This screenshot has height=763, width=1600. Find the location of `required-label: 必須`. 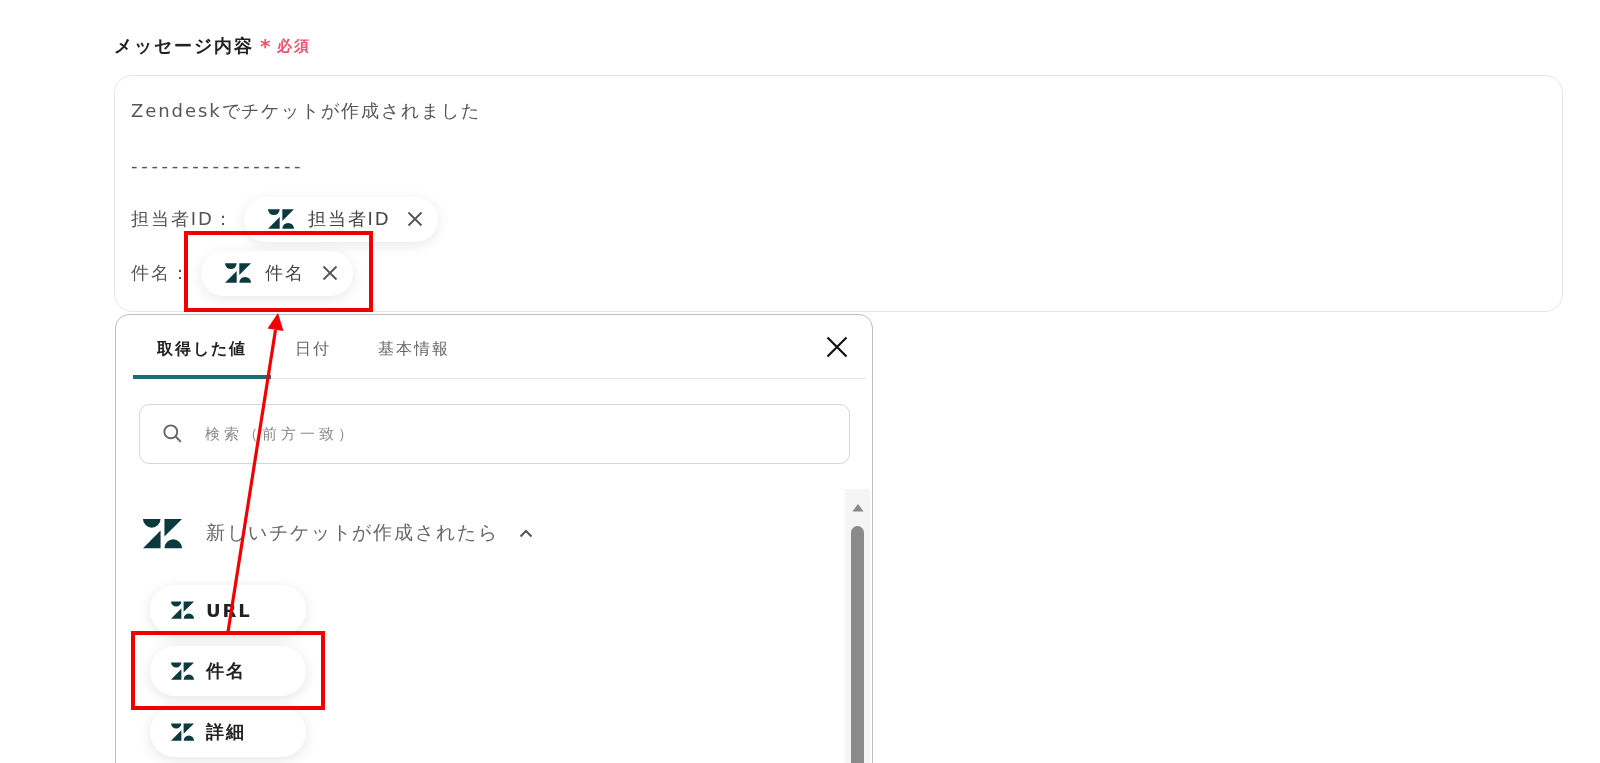

required-label: 必須 is located at coordinates (294, 46).